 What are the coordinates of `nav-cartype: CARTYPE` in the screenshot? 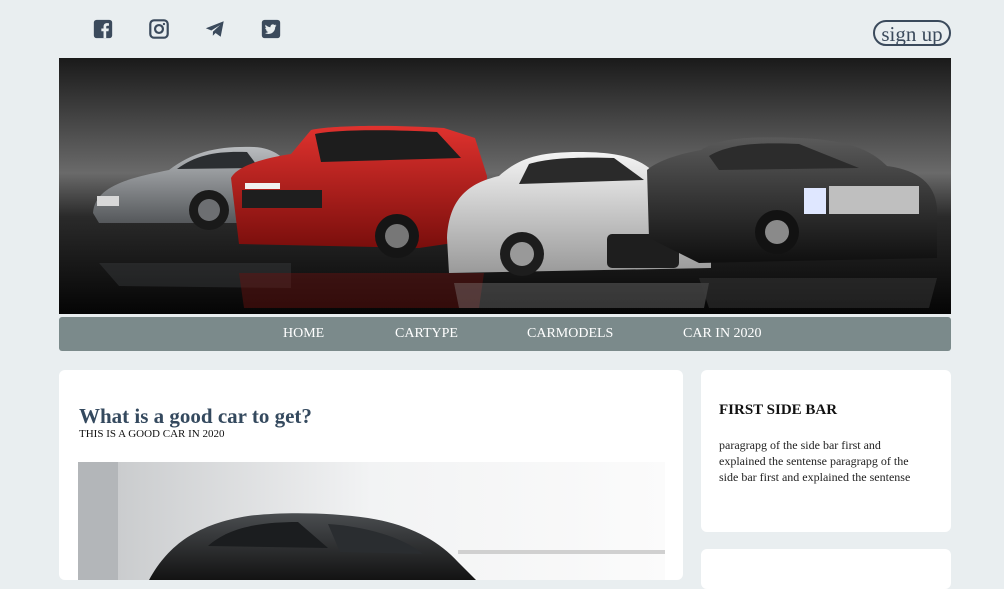 It's located at (426, 334).